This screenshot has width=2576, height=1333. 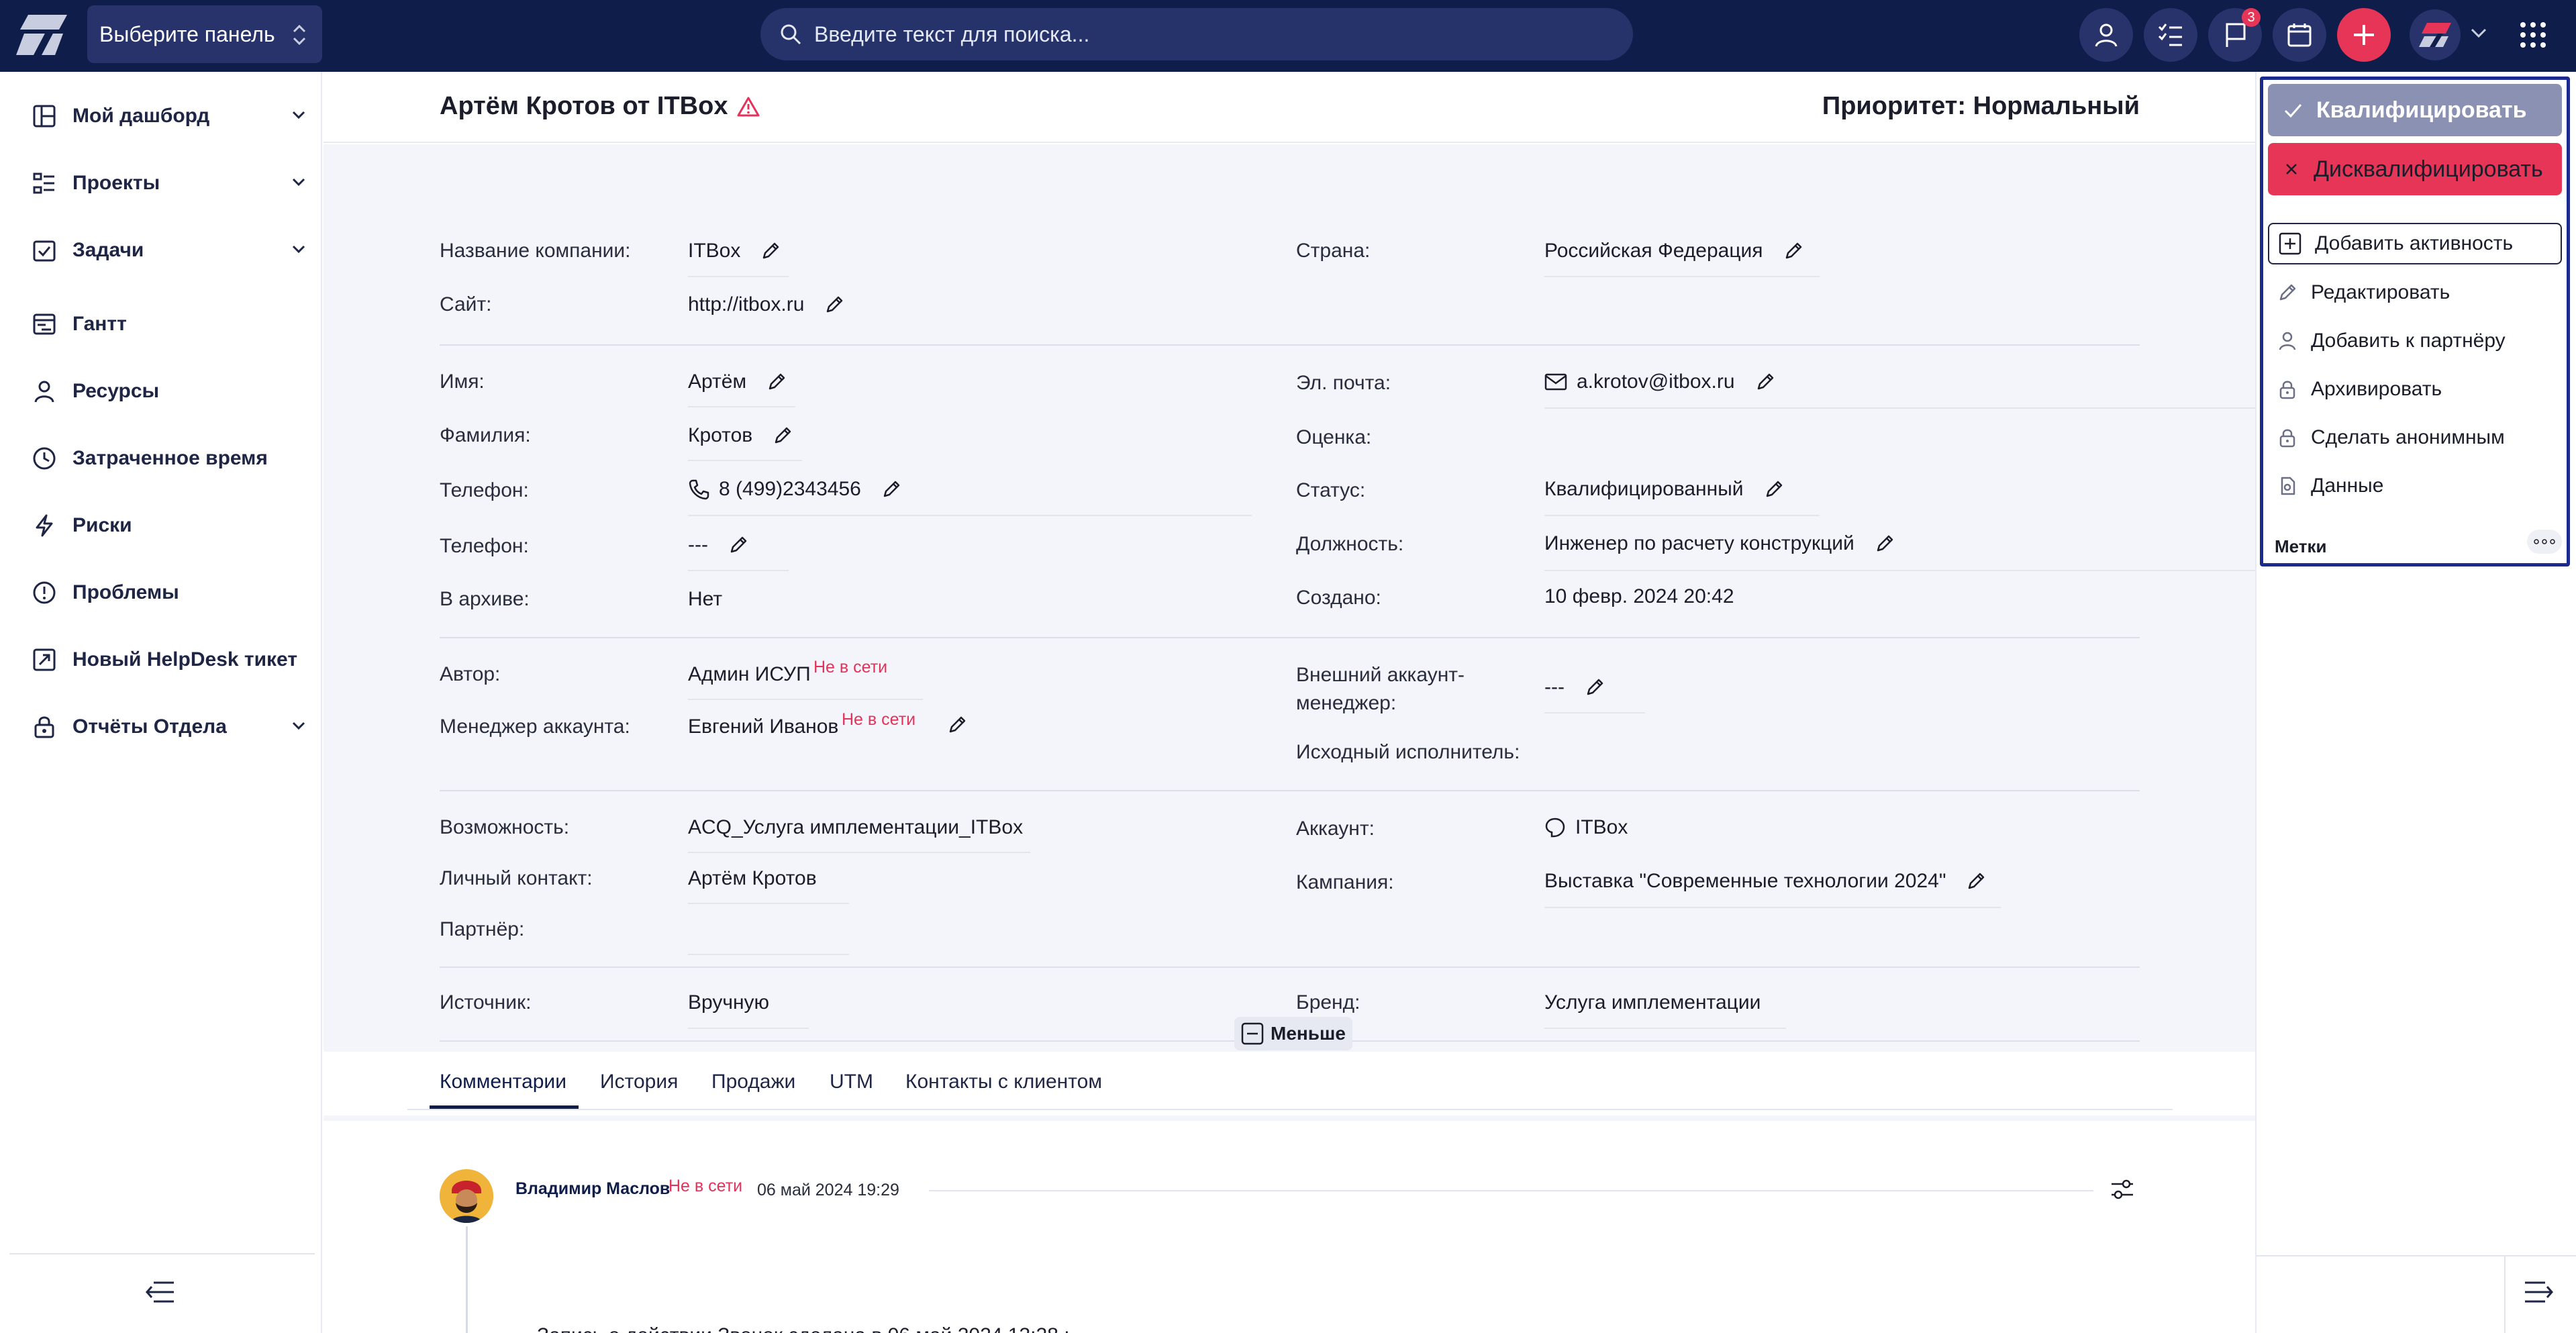 I want to click on chevron-updown-icon, so click(x=299, y=35).